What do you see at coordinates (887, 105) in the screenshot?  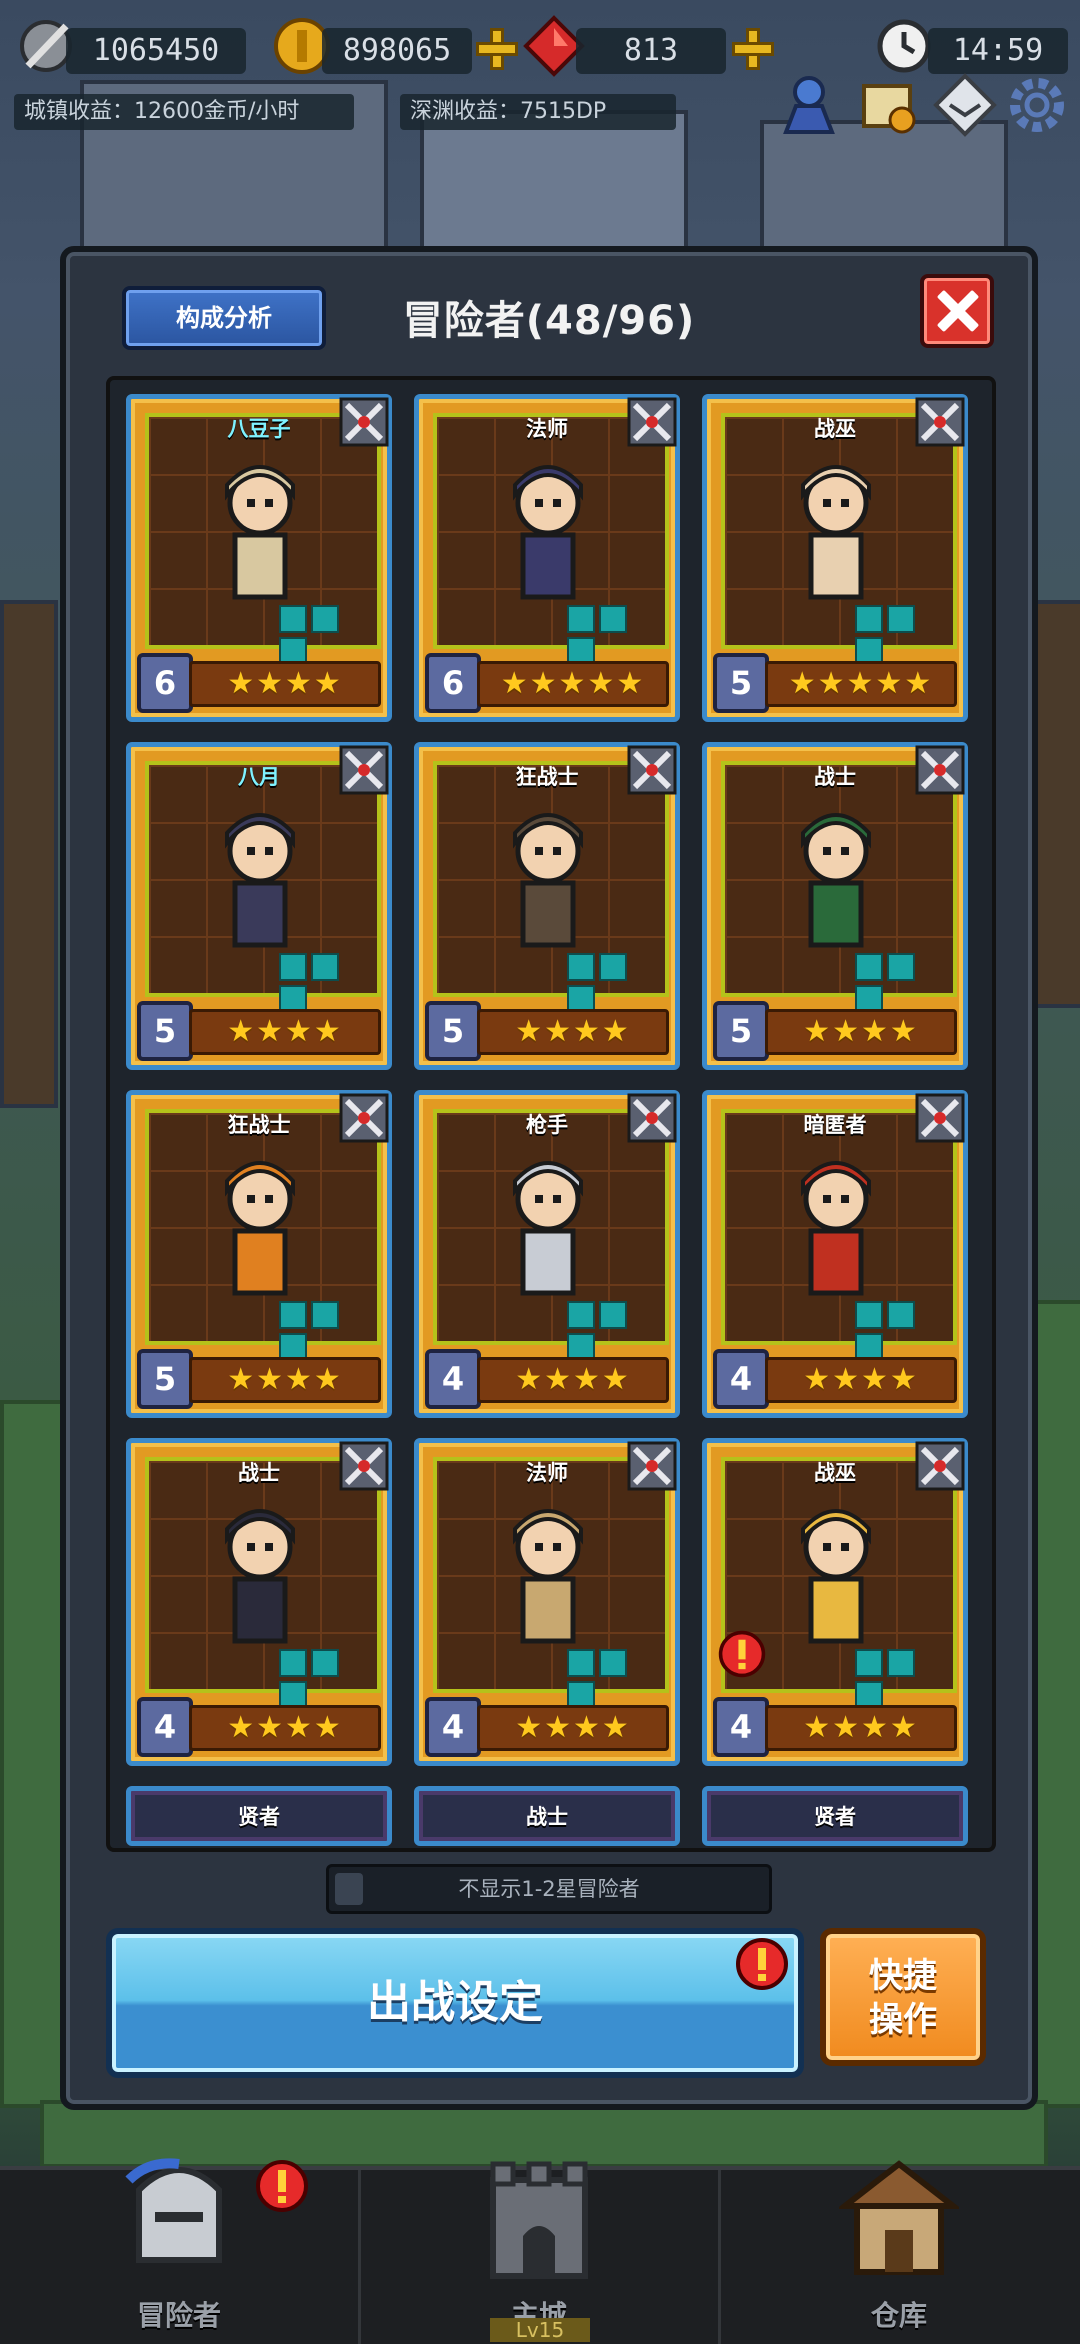 I see `scroll-reward-icon` at bounding box center [887, 105].